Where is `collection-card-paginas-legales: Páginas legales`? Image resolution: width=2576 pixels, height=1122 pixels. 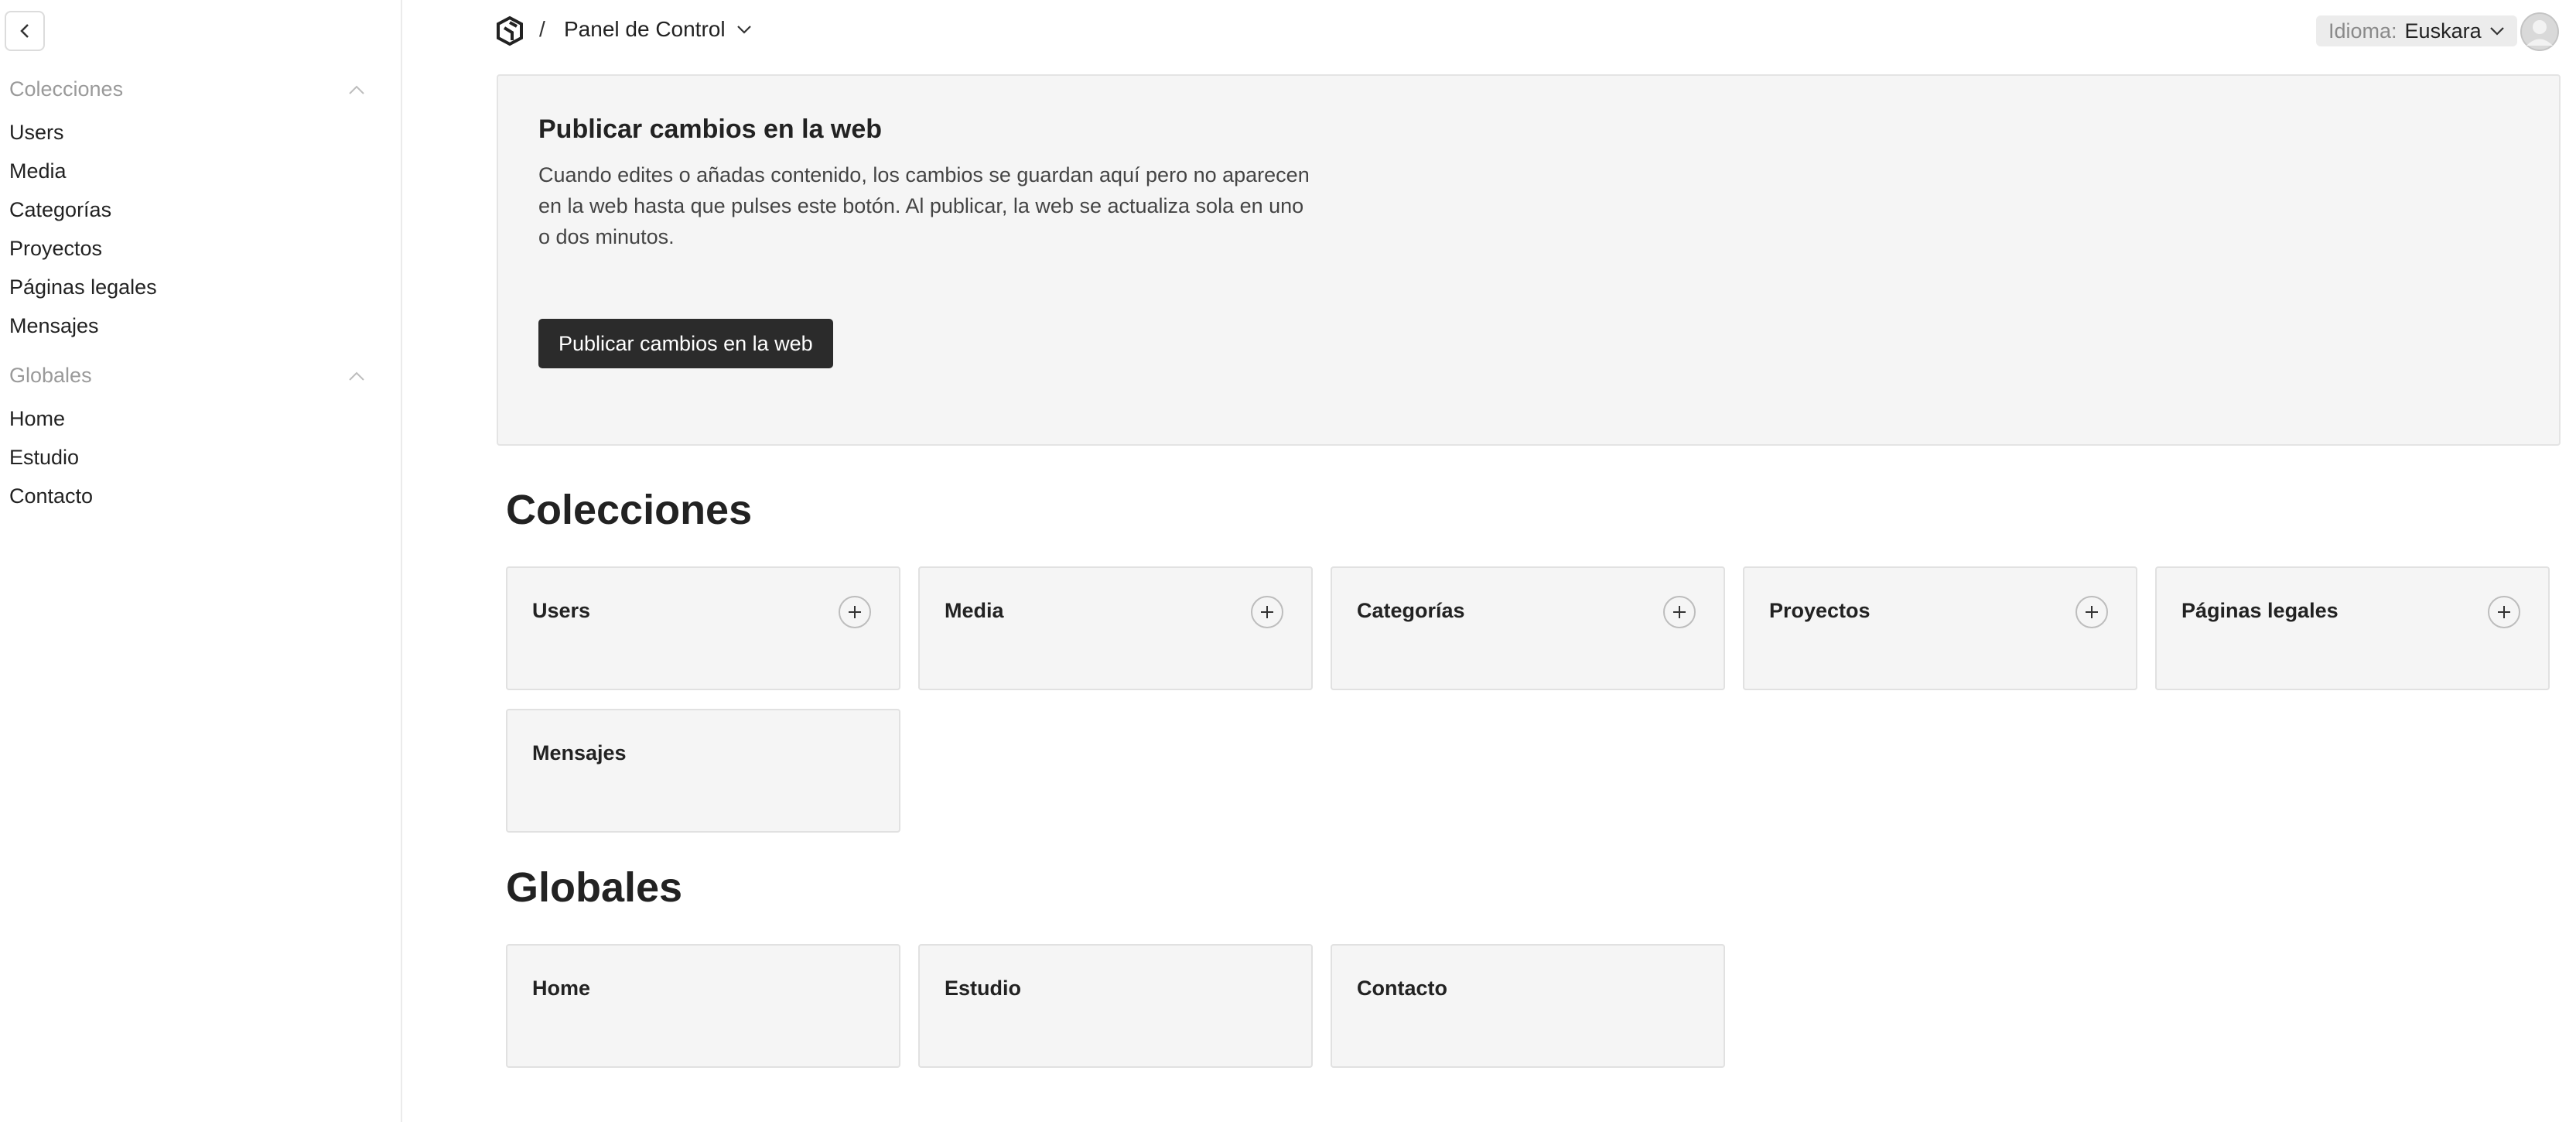 collection-card-paginas-legales: Páginas legales is located at coordinates (2352, 628).